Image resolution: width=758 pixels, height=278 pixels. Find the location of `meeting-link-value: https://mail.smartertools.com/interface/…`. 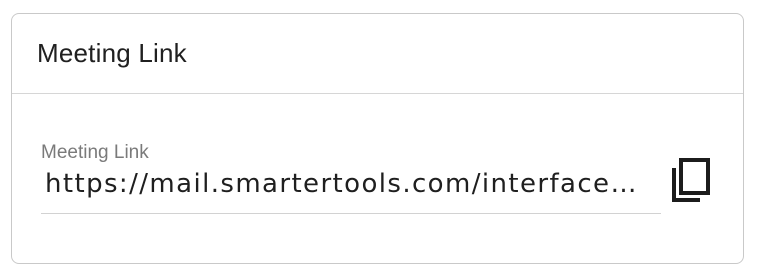

meeting-link-value: https://mail.smartertools.com/interface/… is located at coordinates (345, 184).